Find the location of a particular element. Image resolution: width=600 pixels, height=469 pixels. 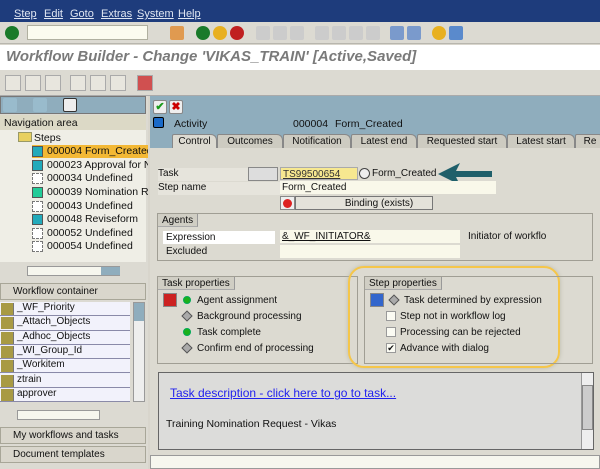

task-field: TS99500654 is located at coordinates (319, 173).